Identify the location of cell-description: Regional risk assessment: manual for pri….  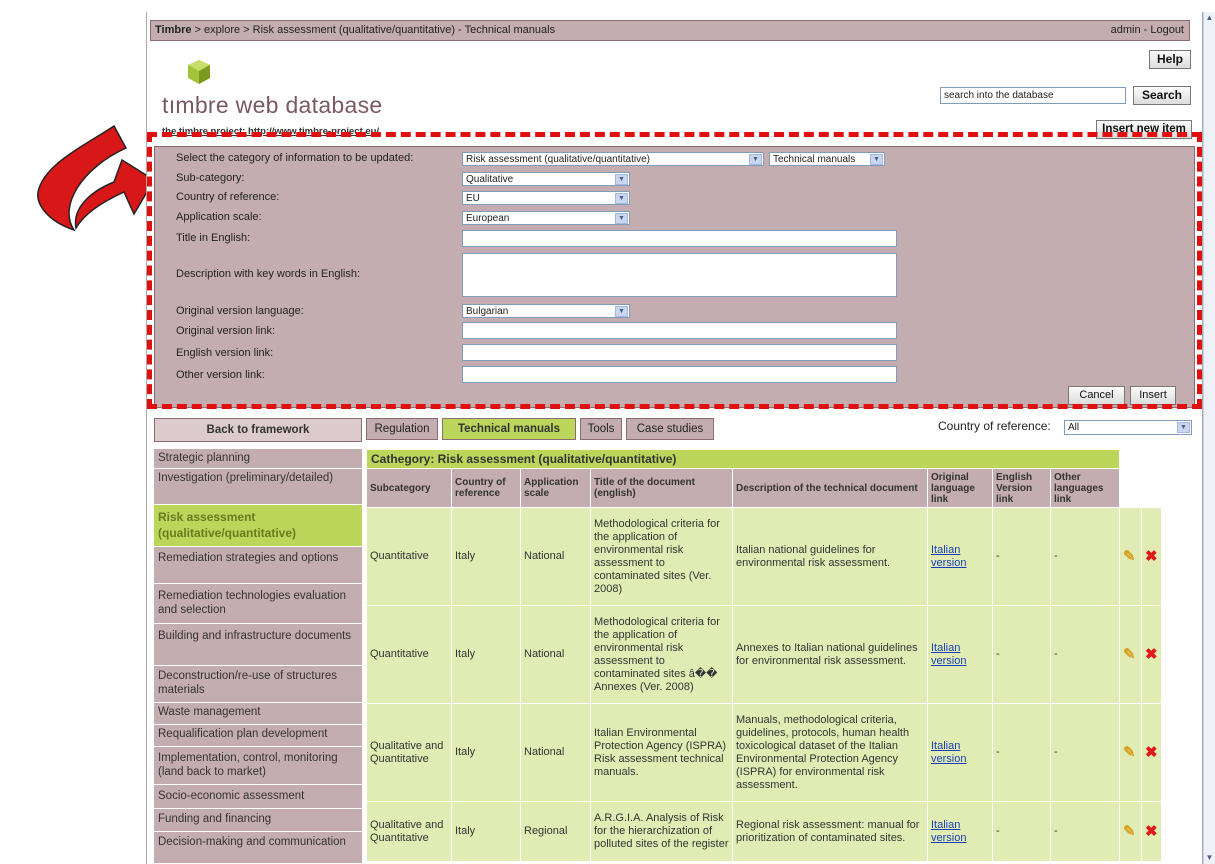
(830, 831).